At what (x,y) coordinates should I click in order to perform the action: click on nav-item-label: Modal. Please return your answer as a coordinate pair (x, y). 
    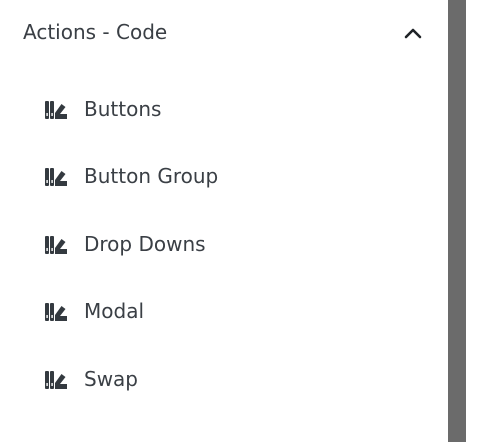
    Looking at the image, I should click on (114, 311).